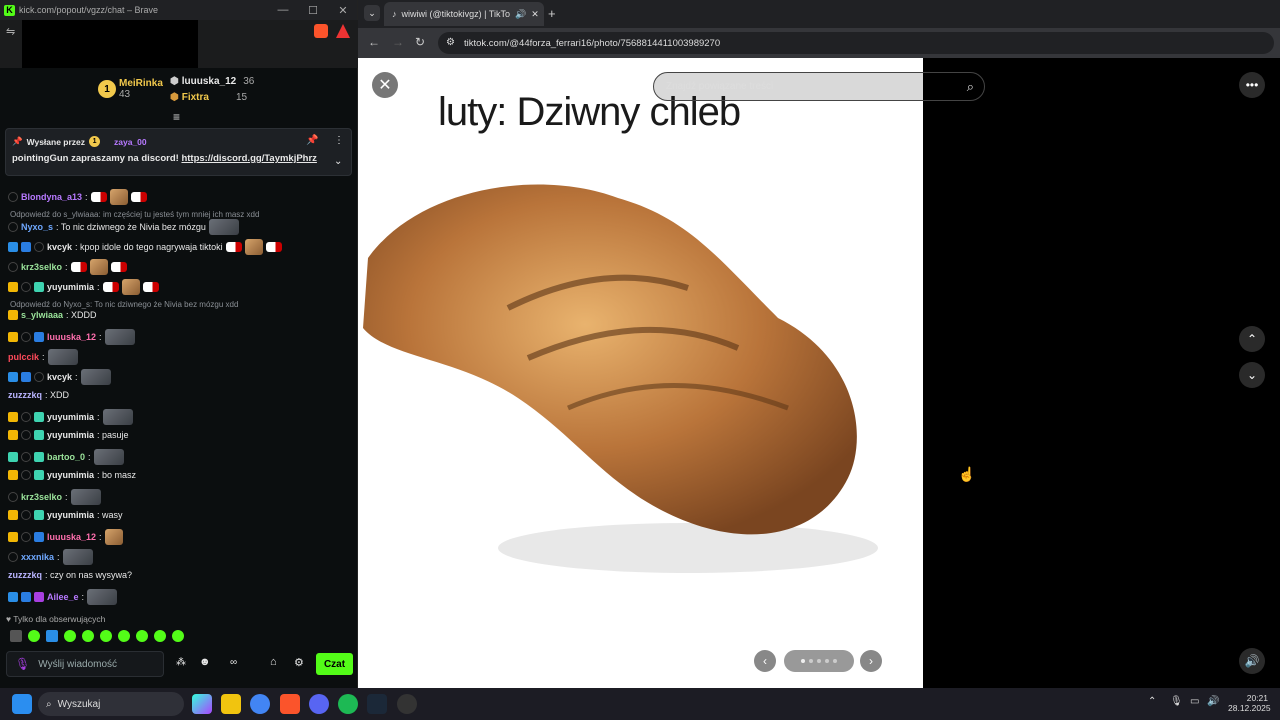 This screenshot has width=1280, height=720. Describe the element at coordinates (51, 197) in the screenshot. I see `chat-username: Blondyna_a13` at that location.